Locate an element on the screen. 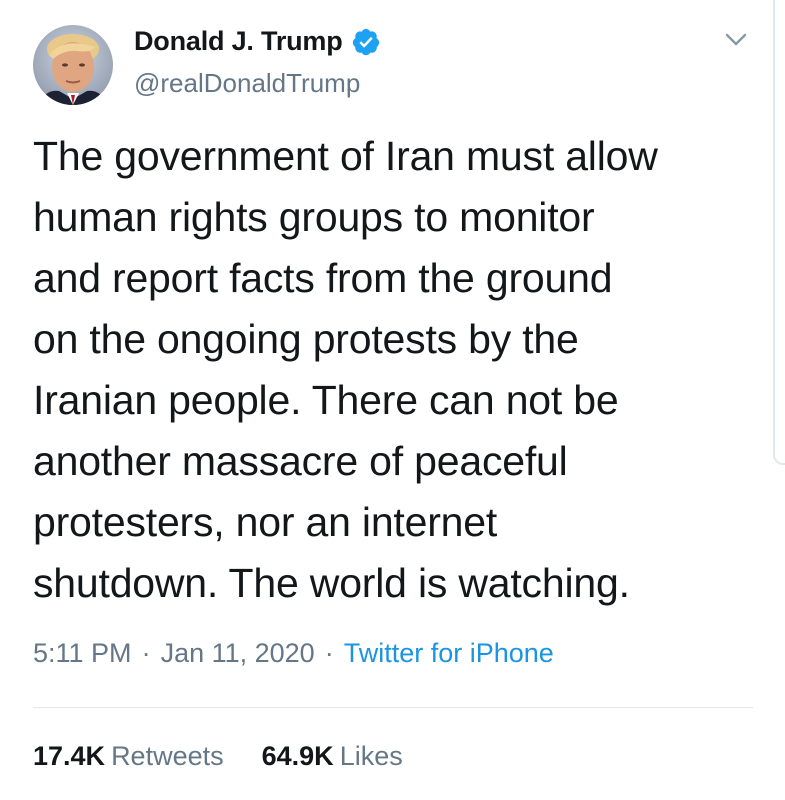 This screenshot has width=785, height=800. author-handle: @realDonaldTrump is located at coordinates (247, 83).